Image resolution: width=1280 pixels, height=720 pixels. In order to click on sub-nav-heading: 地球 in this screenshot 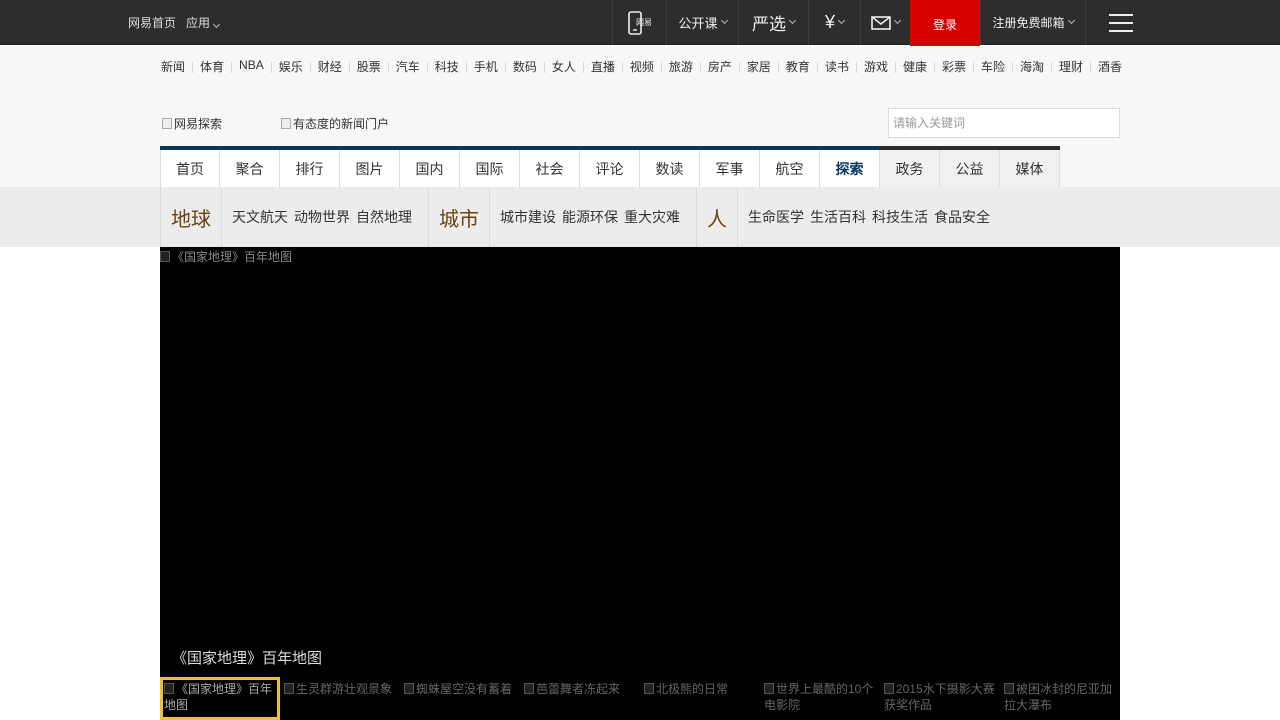, I will do `click(191, 217)`.